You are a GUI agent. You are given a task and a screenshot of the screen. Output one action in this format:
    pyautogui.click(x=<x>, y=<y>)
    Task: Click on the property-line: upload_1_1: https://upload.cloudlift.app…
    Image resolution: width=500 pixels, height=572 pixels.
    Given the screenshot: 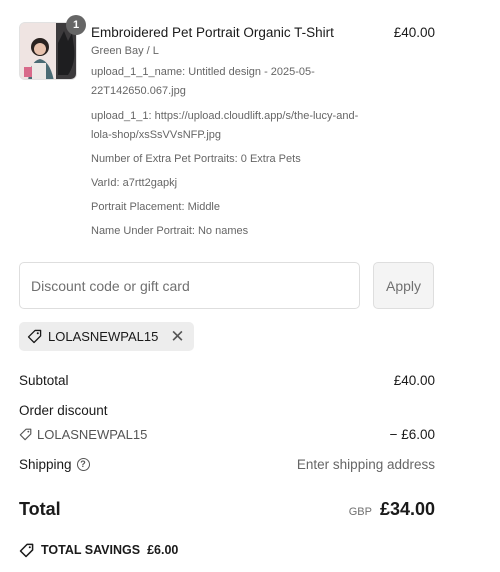 What is the action you would take?
    pyautogui.click(x=225, y=116)
    